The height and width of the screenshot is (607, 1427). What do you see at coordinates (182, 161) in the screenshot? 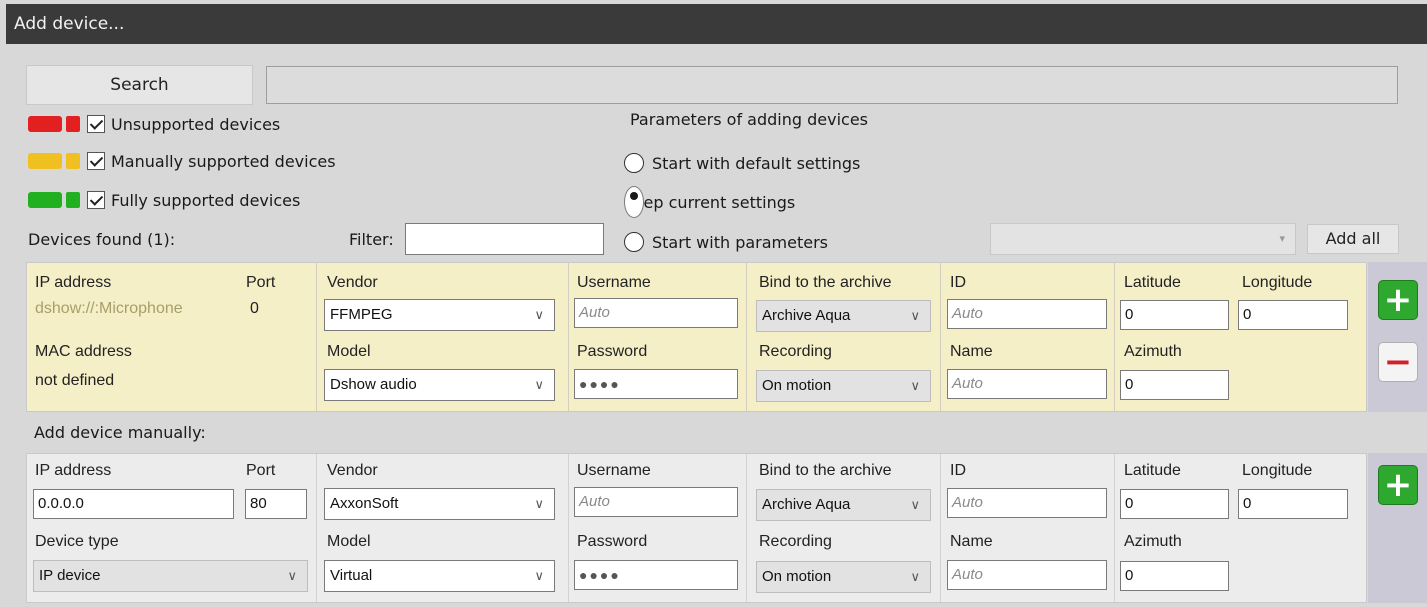
I see `legend-manual: Manually supported devices` at bounding box center [182, 161].